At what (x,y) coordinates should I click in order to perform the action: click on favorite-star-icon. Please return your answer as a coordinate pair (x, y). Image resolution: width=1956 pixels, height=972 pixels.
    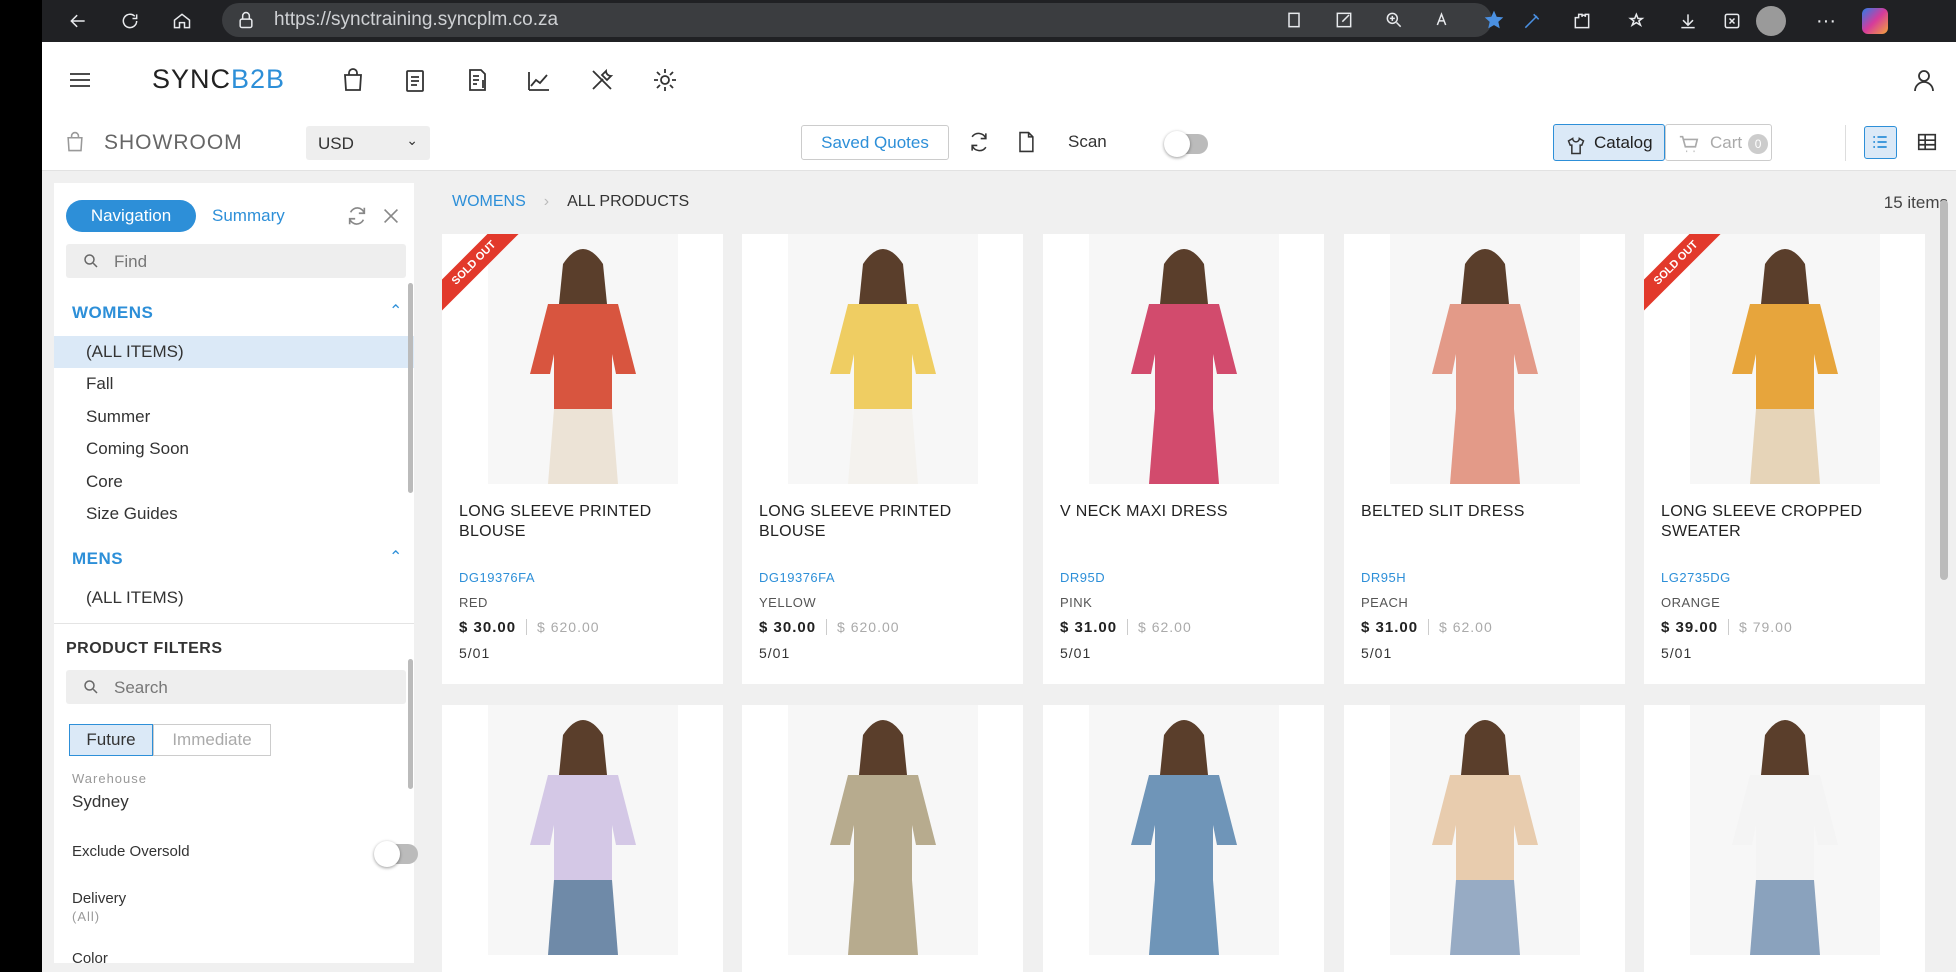
    Looking at the image, I should click on (1494, 20).